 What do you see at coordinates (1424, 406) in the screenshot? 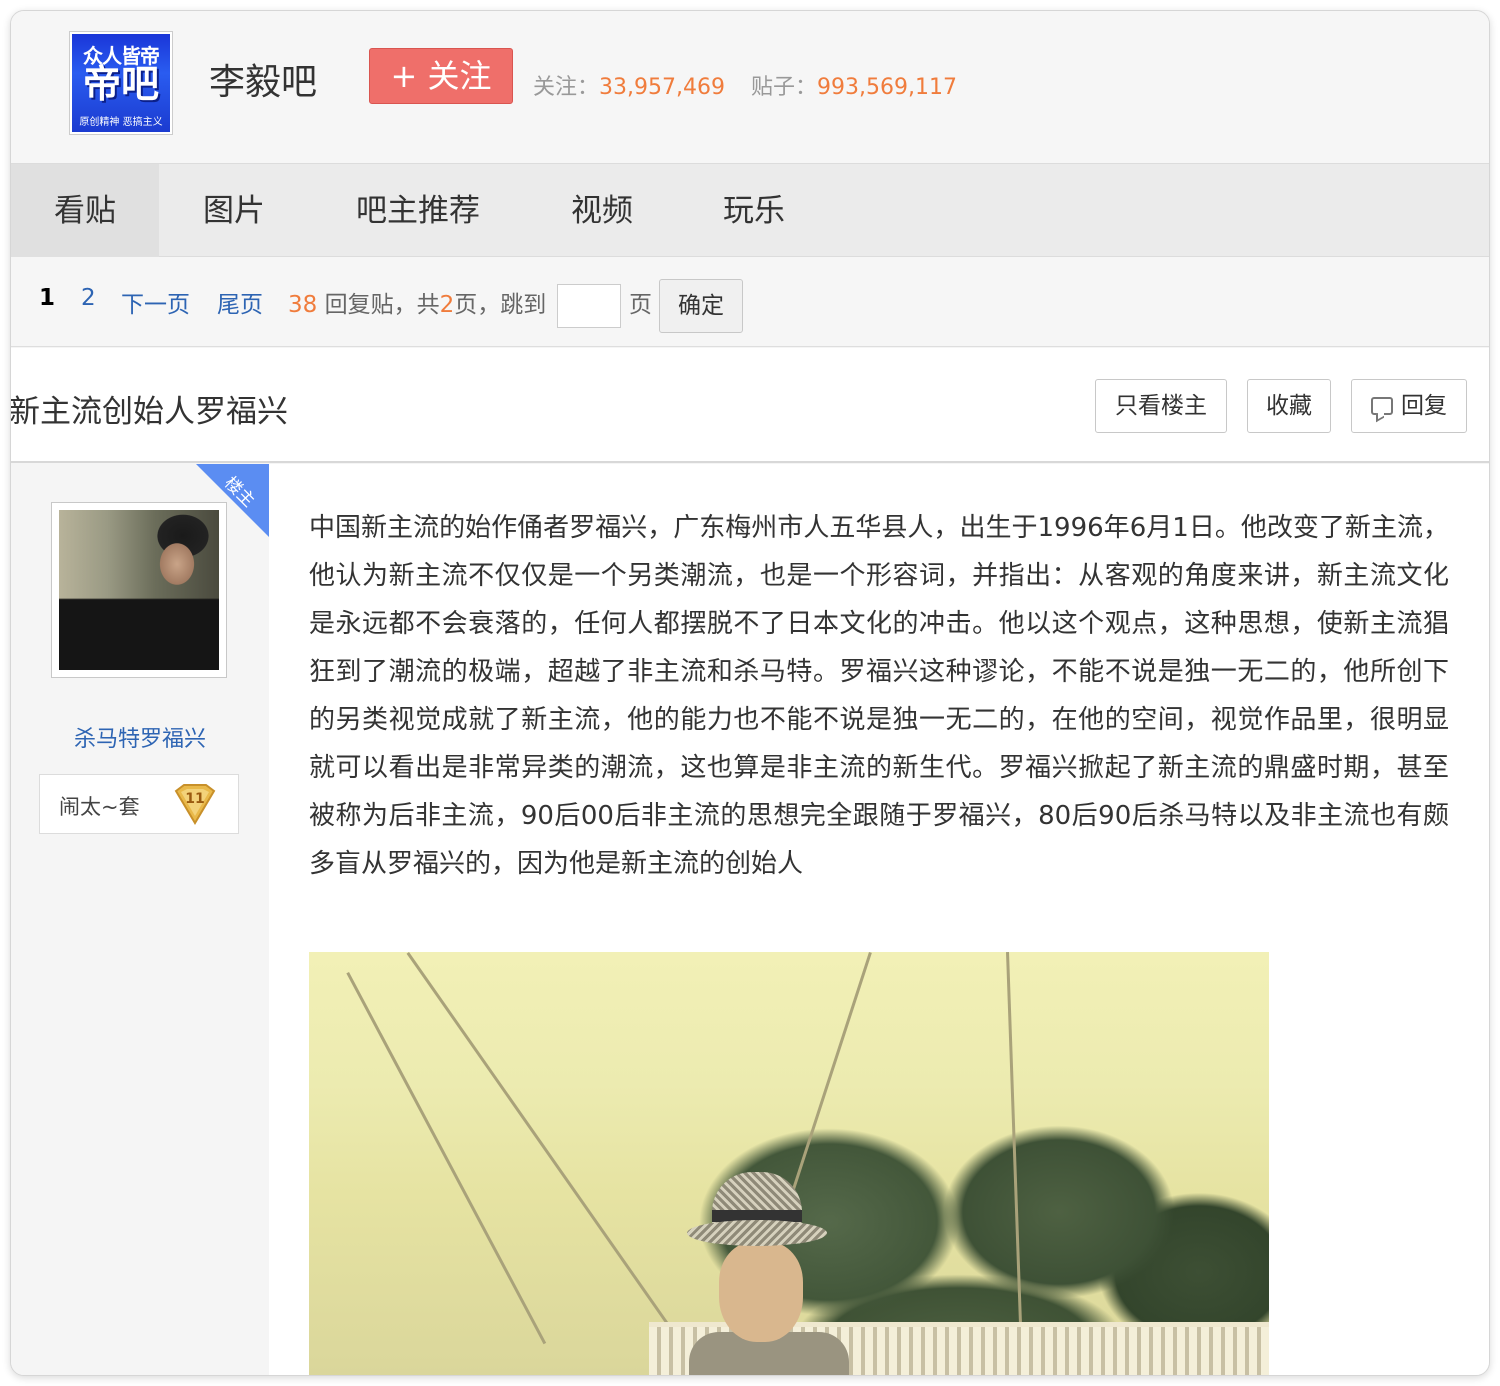
I see `reply-button-label: 回复` at bounding box center [1424, 406].